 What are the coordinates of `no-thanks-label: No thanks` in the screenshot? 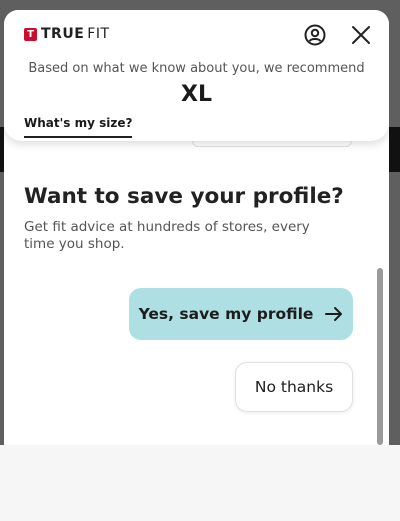 It's located at (294, 387).